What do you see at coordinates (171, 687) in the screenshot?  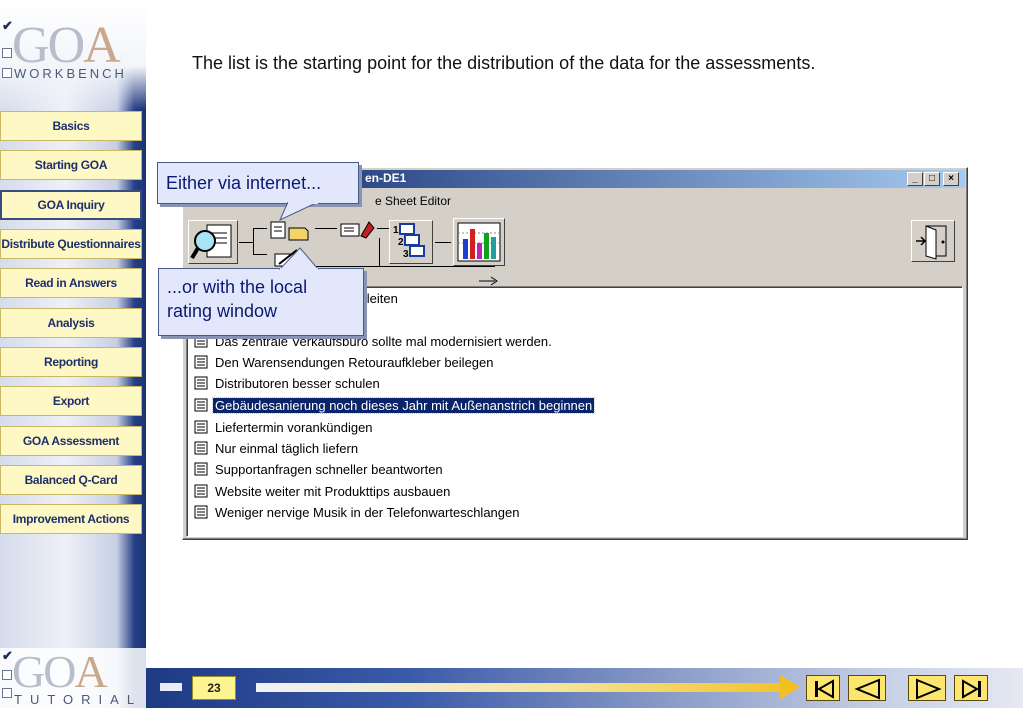 I see `footer-marker` at bounding box center [171, 687].